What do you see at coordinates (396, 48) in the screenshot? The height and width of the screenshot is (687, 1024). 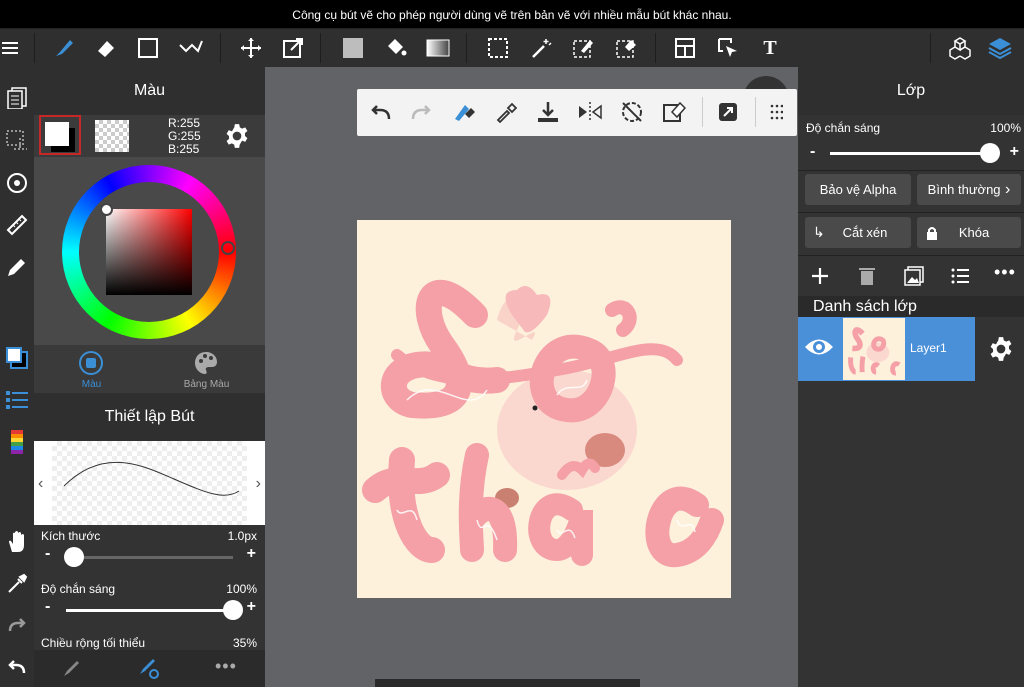 I see `bucket-tool-icon` at bounding box center [396, 48].